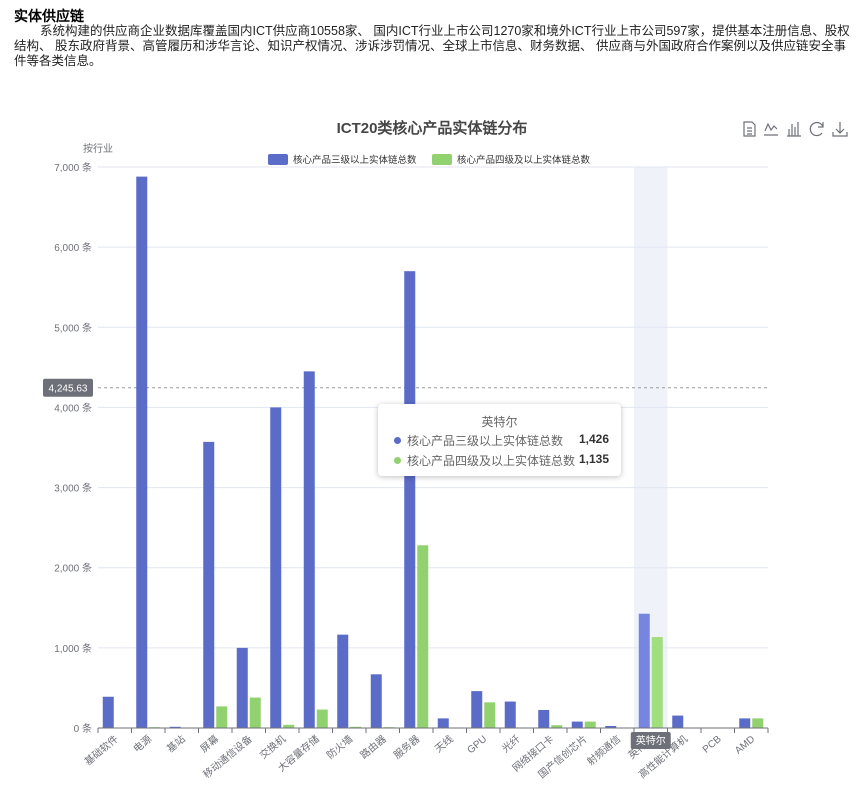 This screenshot has height=785, width=865. I want to click on y-tick-label: 5,000 条, so click(73, 327).